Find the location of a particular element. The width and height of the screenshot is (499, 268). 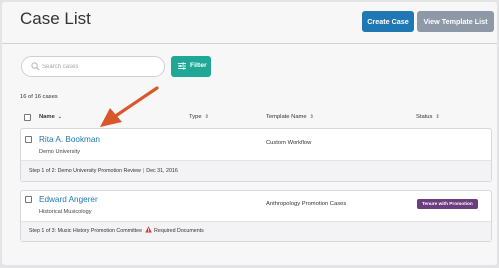

view-template-list-button: View Template List is located at coordinates (455, 21).